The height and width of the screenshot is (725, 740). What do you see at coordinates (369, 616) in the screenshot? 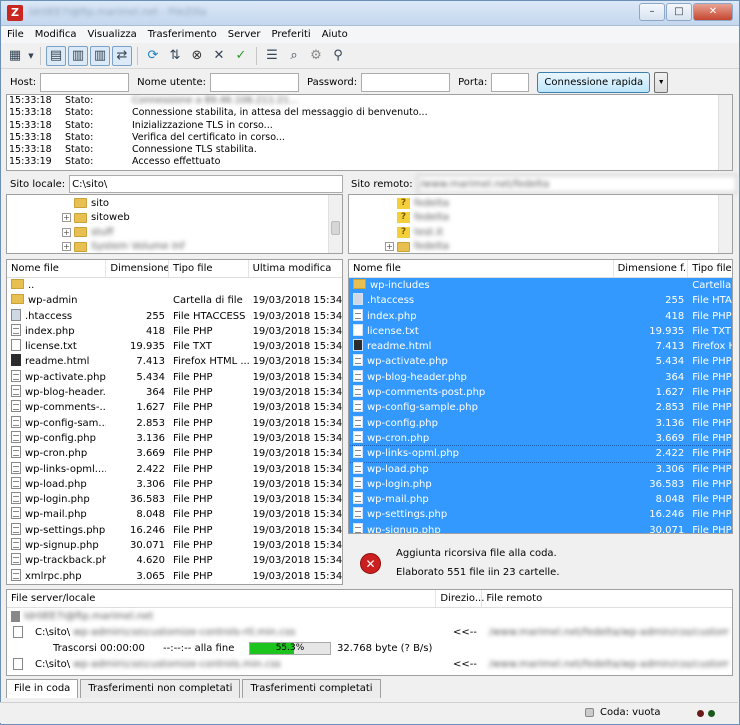
I see `queue-server-row: ldr0EE7i@ftp.marimel.net` at bounding box center [369, 616].